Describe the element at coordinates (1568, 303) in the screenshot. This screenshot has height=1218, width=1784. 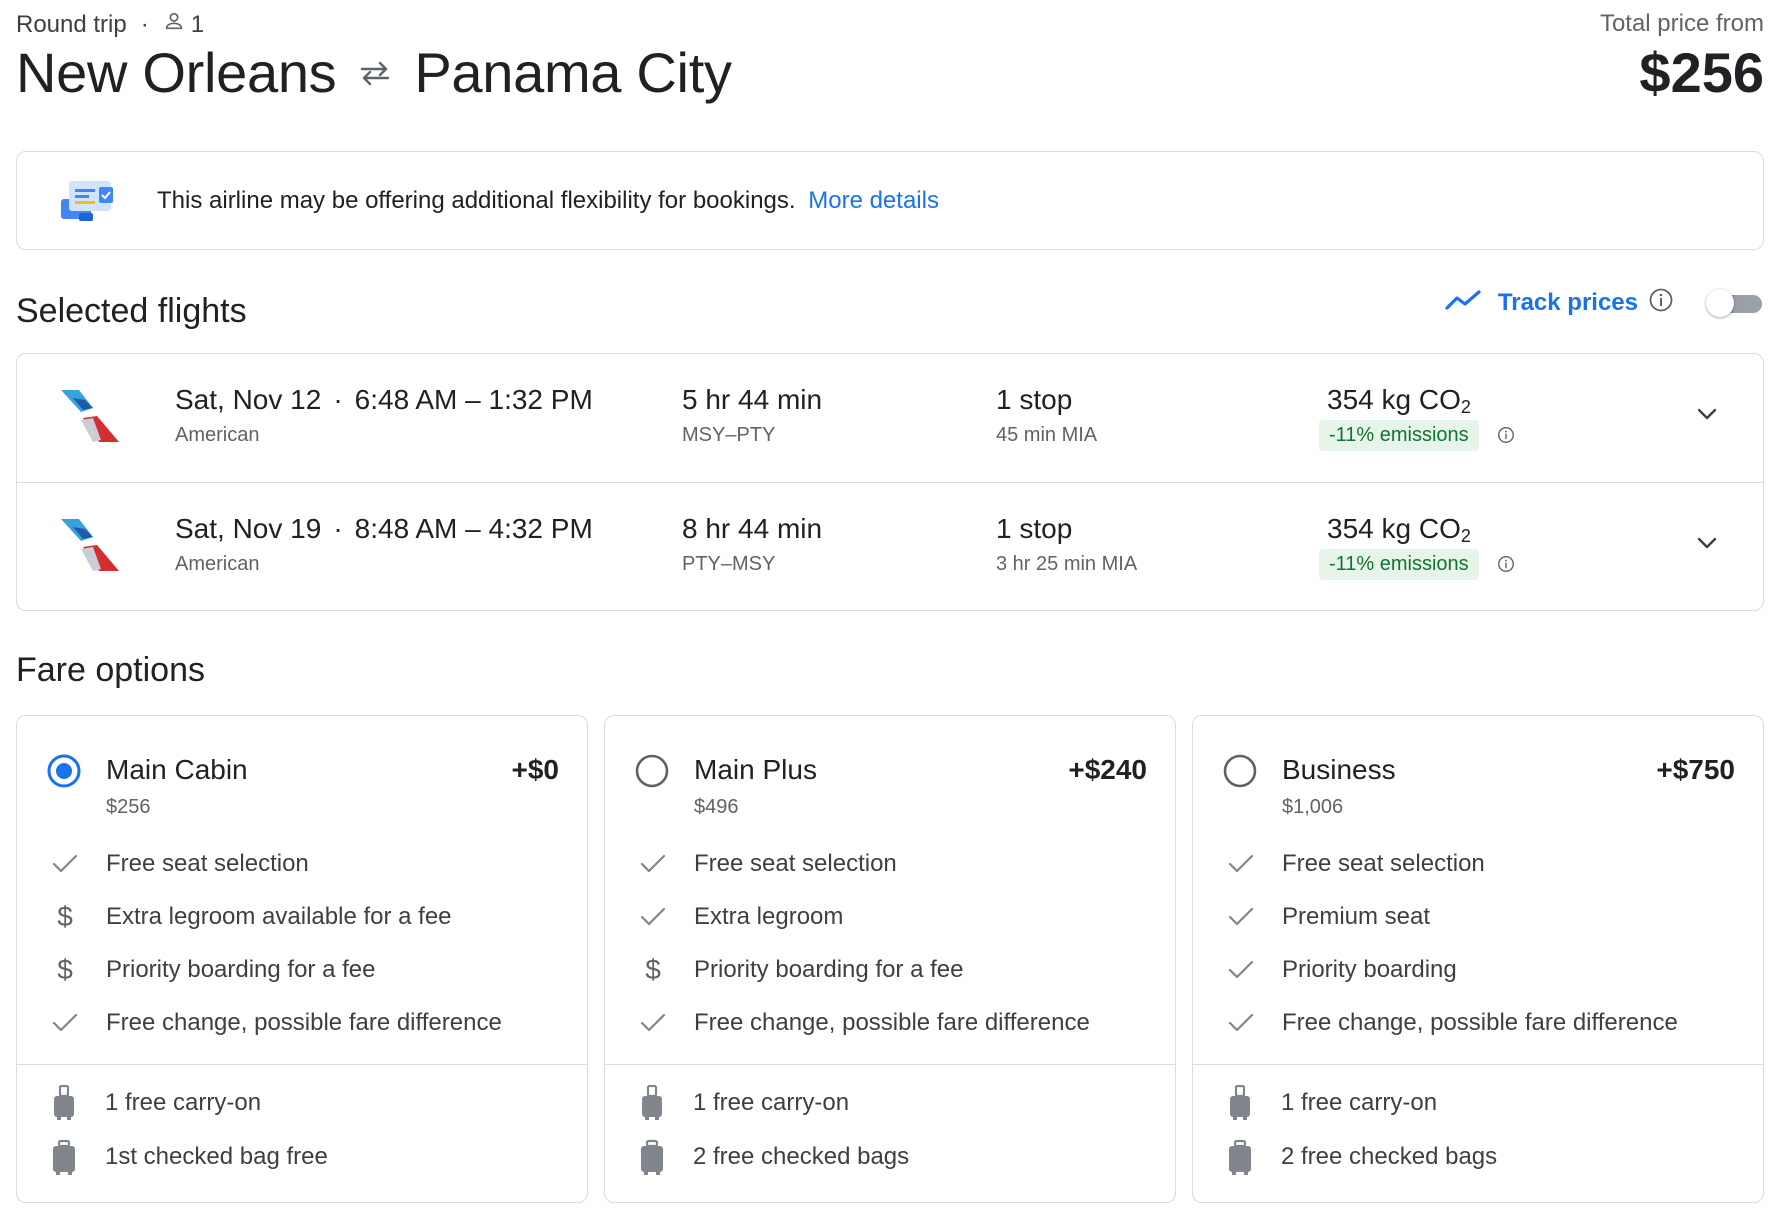
I see `track-prices-label: Track prices` at that location.